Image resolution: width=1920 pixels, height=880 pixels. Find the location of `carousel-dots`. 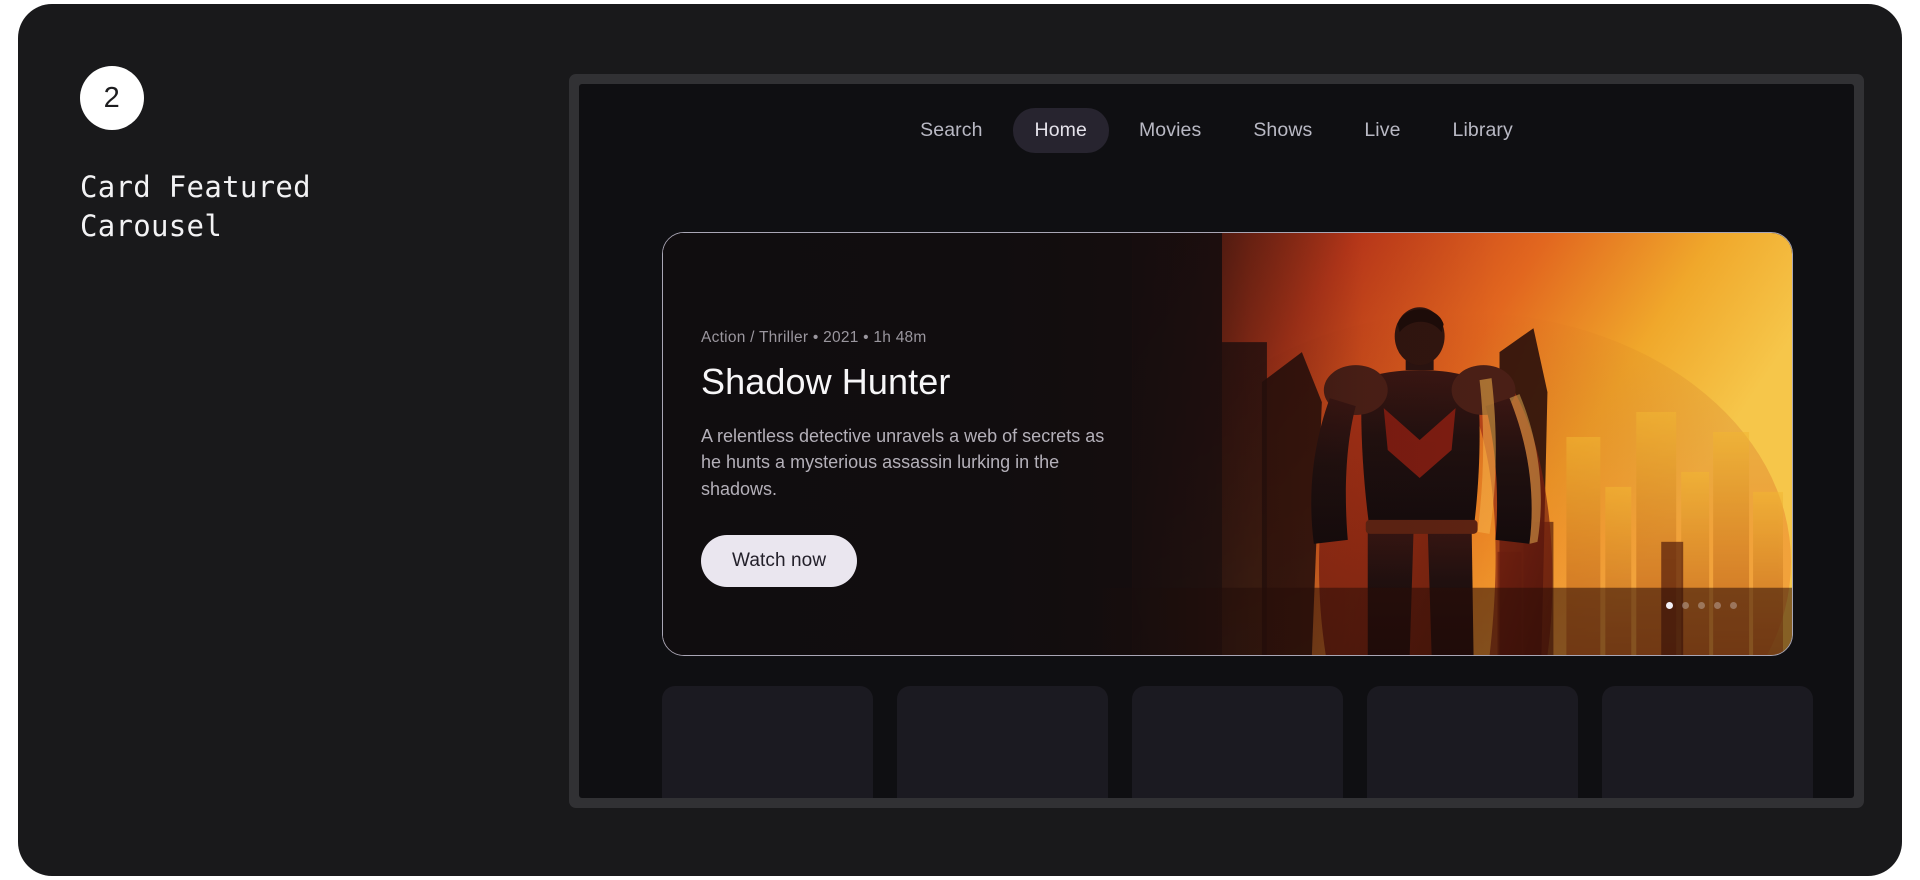

carousel-dots is located at coordinates (1701, 605).